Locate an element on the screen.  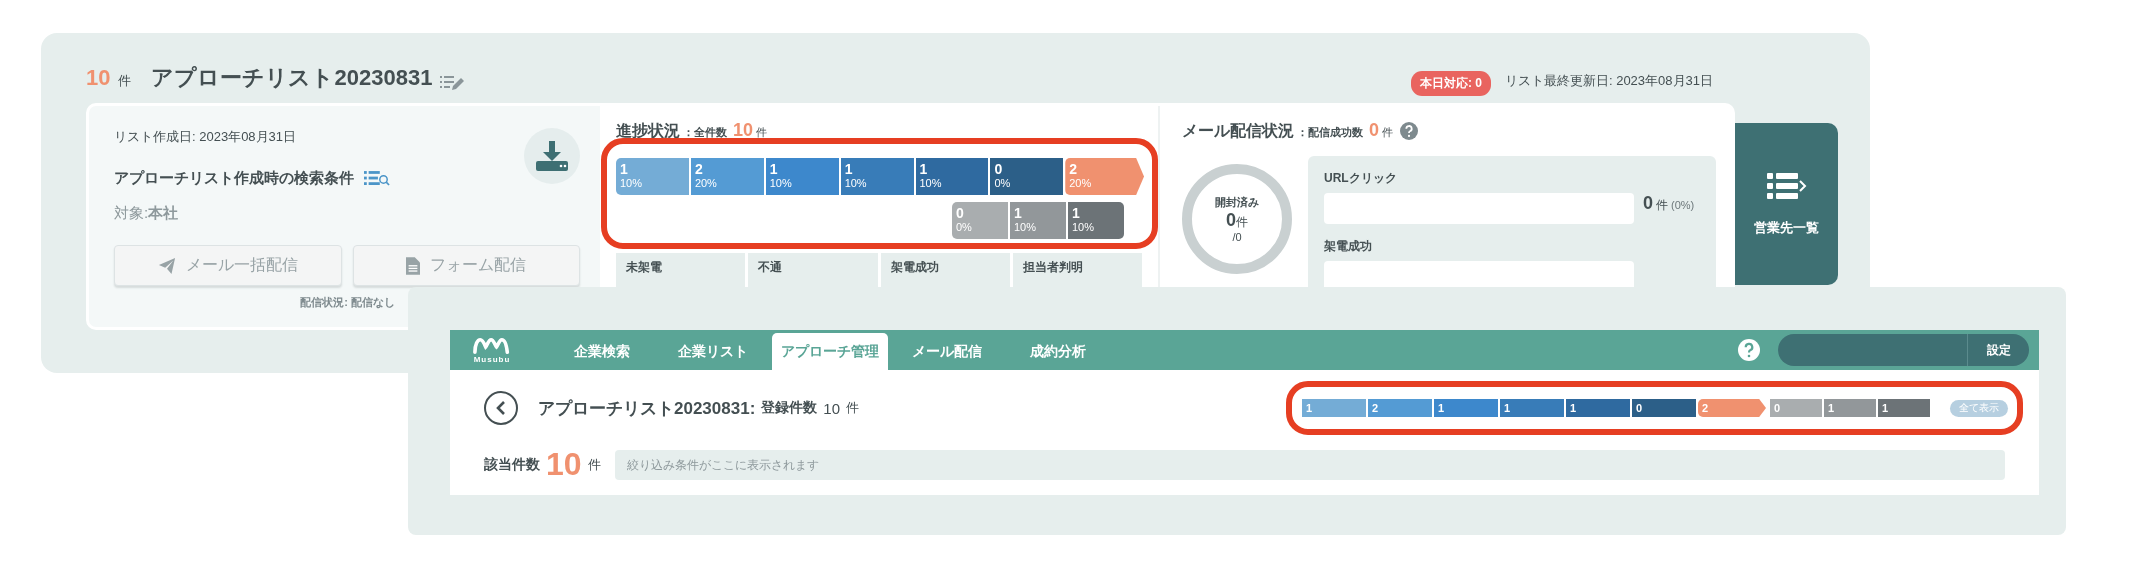
list-title: アプローチリスト20230831: is located at coordinates (647, 408).